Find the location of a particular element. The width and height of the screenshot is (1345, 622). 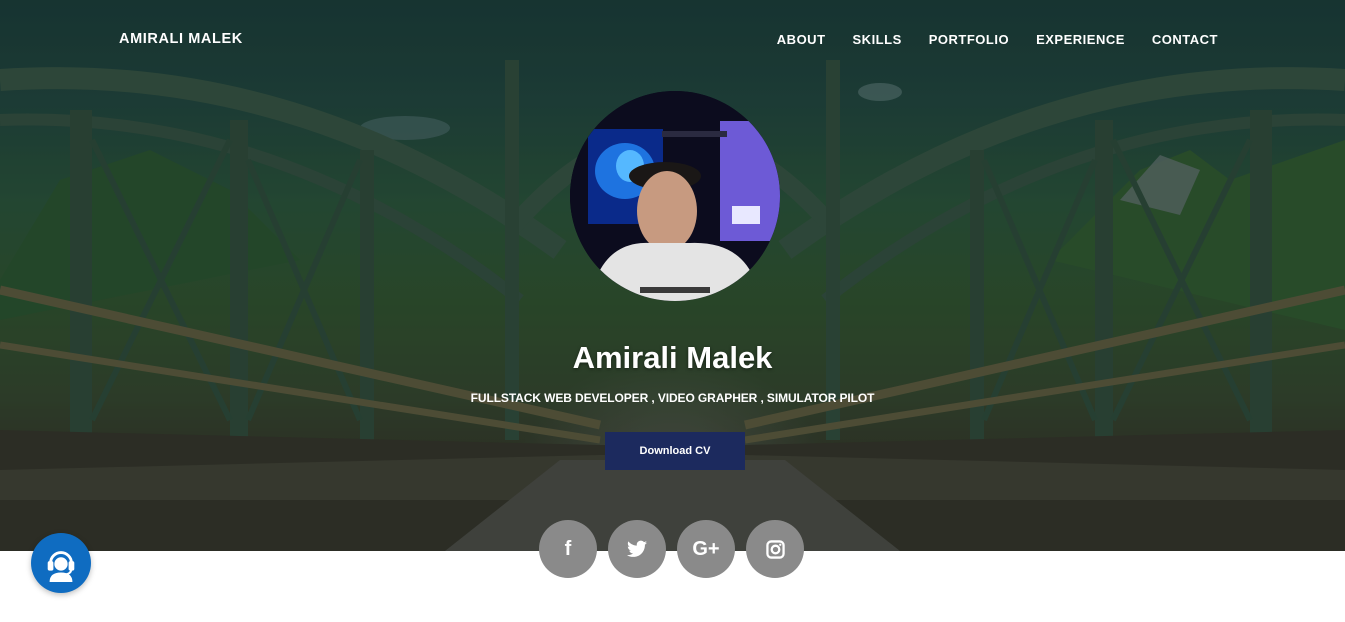

googleplus-link: G+ is located at coordinates (706, 549).